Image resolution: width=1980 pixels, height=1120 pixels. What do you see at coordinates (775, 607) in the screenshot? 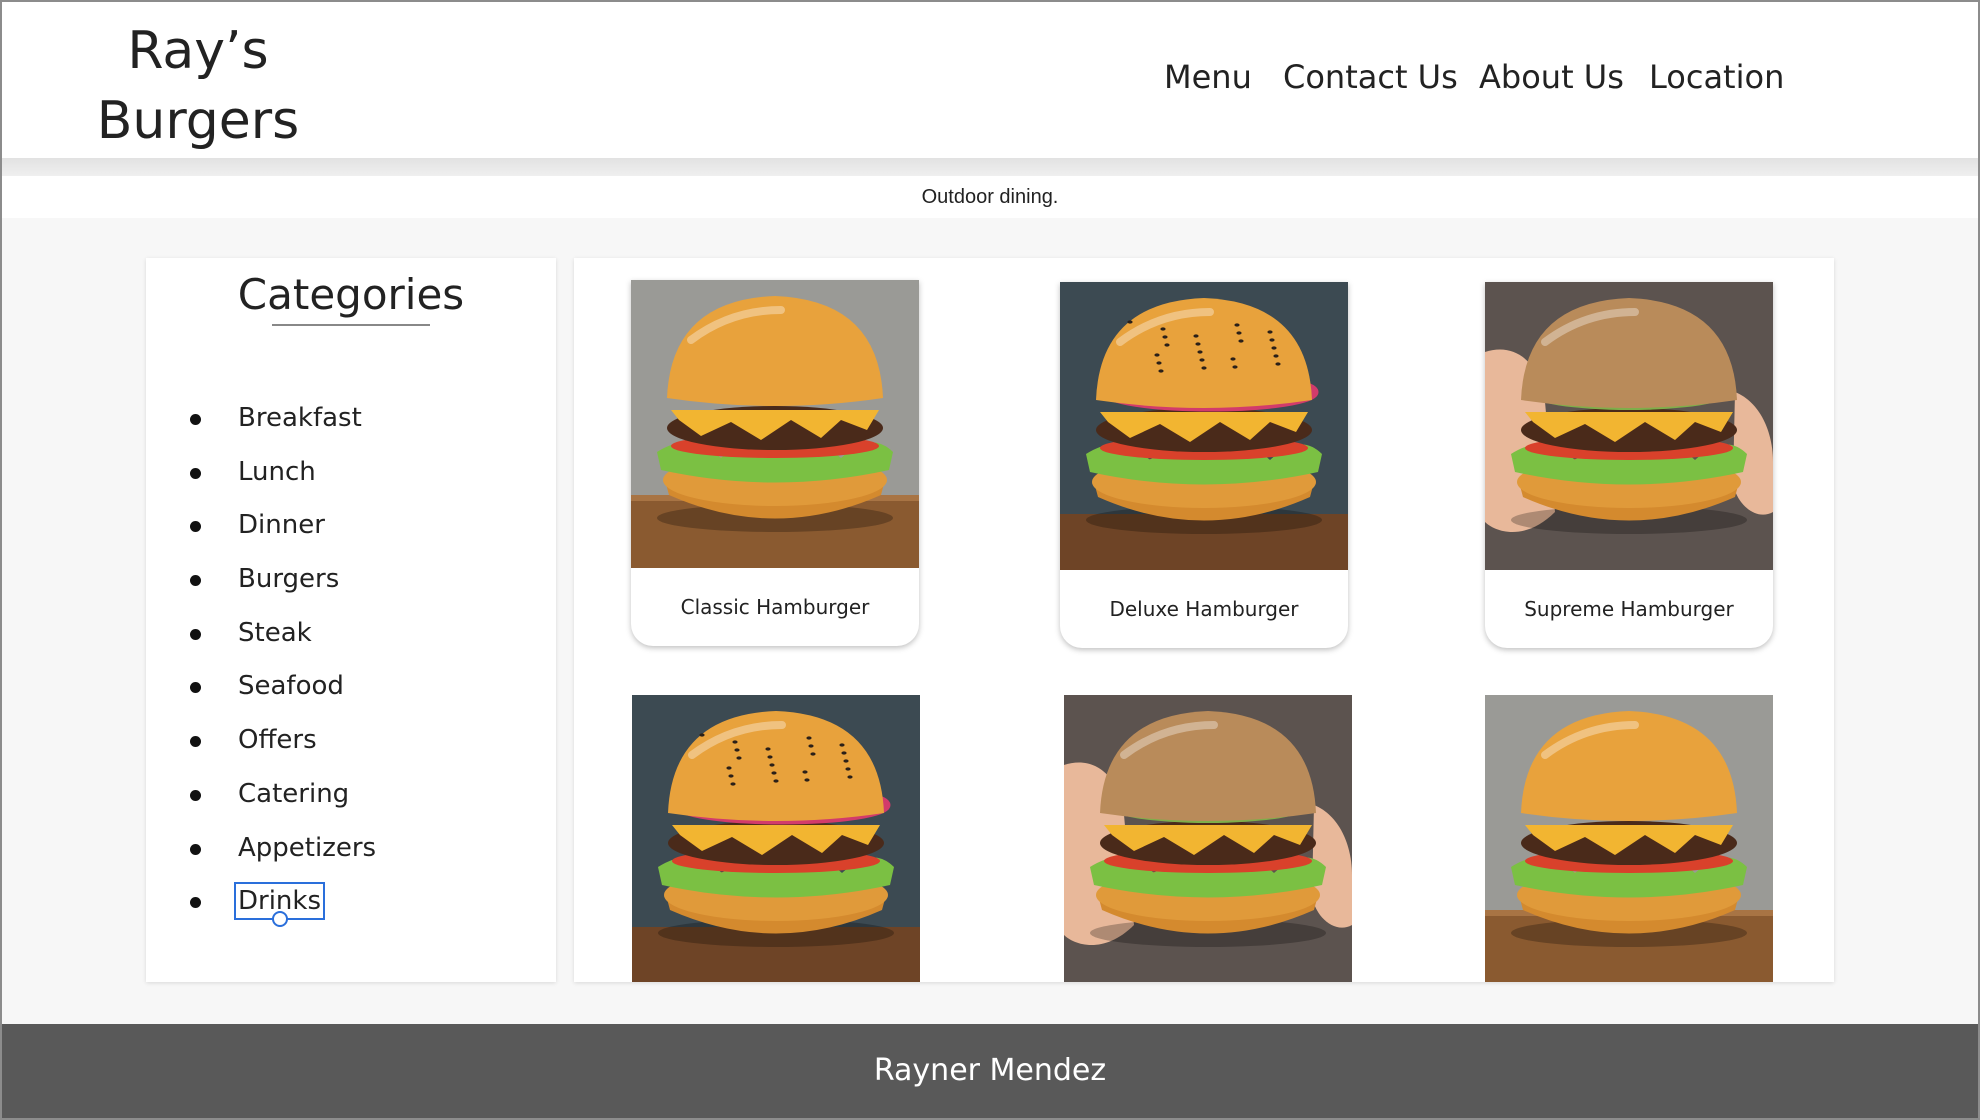
I see `menu-item-name: Classic Hamburger` at bounding box center [775, 607].